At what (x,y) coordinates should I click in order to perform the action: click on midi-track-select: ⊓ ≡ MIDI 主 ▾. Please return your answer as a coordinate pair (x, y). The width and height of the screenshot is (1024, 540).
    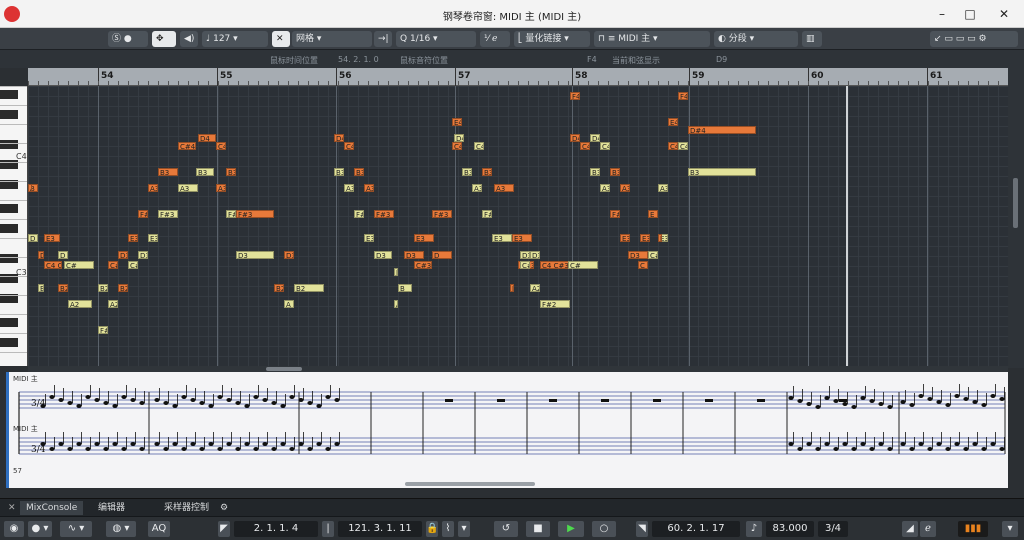
    Looking at the image, I should click on (652, 39).